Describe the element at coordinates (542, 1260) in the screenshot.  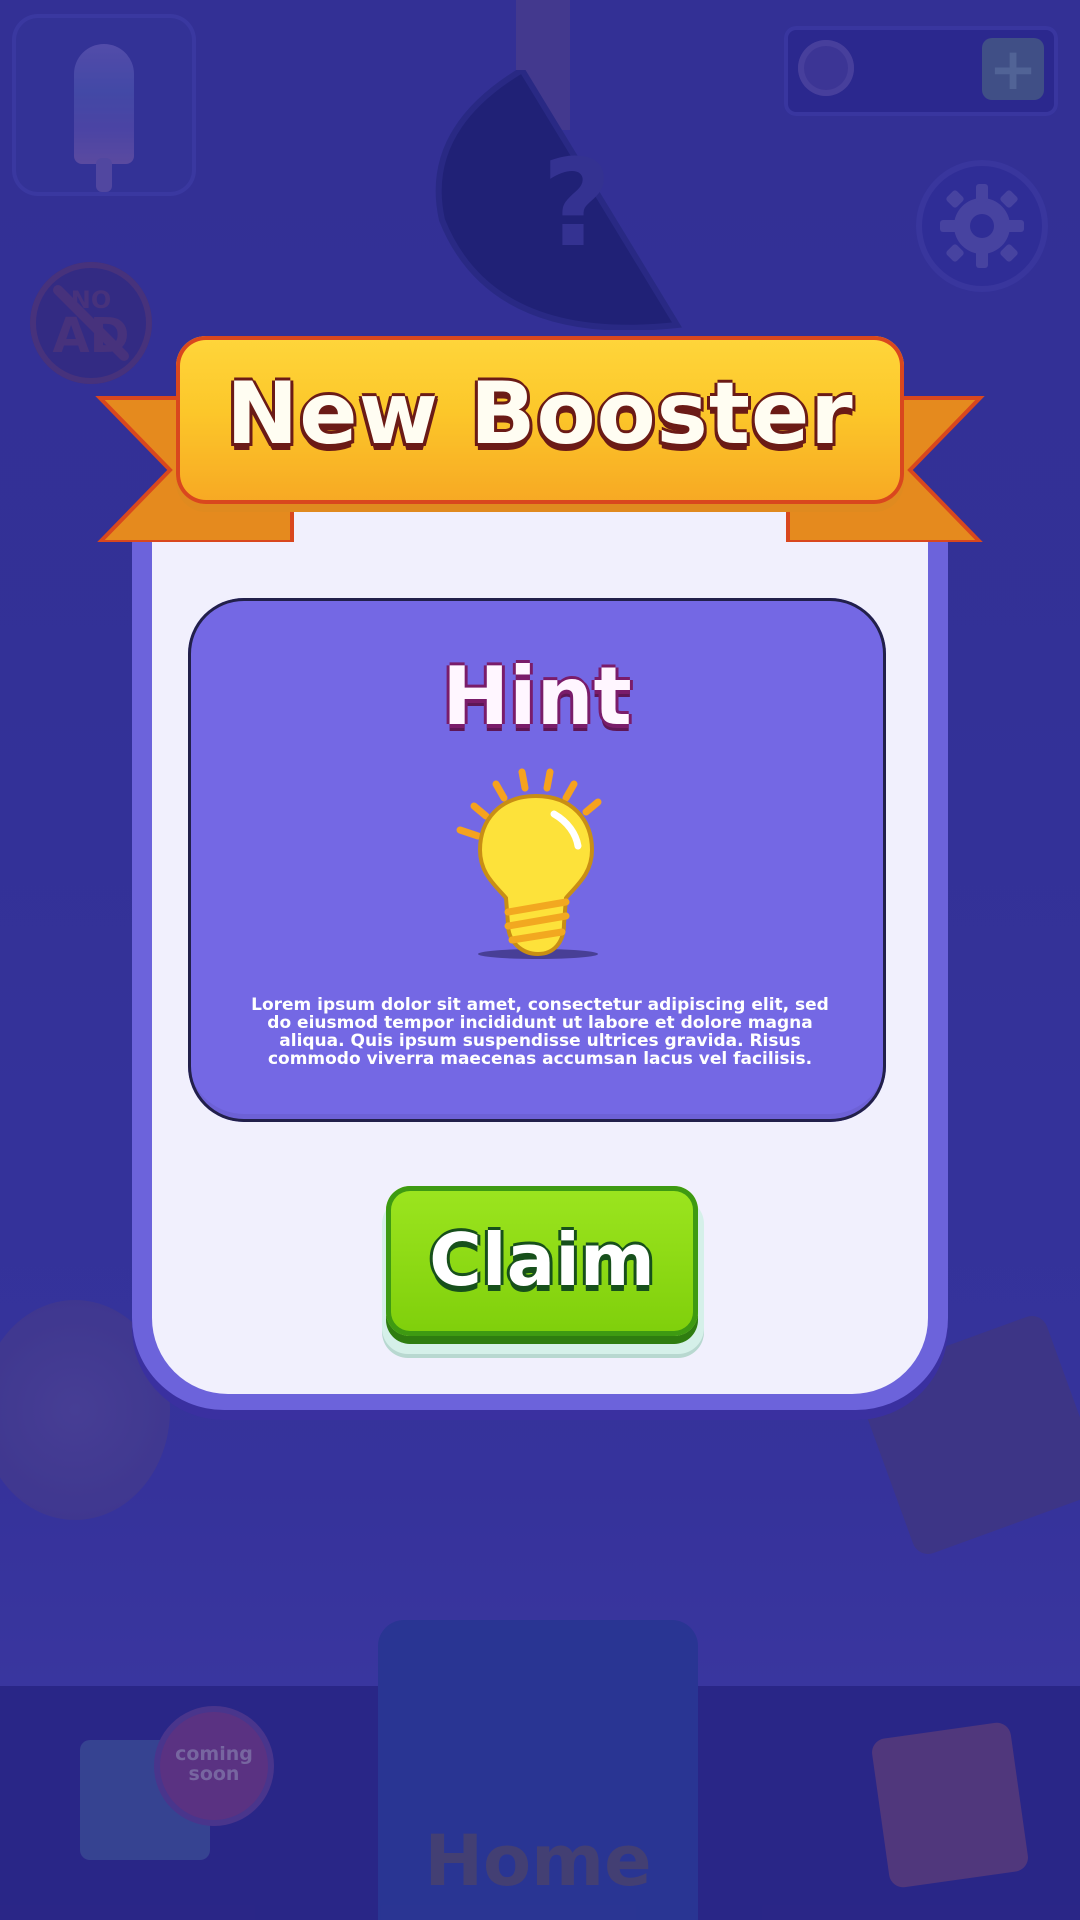
I see `claim-button-label: Claim` at that location.